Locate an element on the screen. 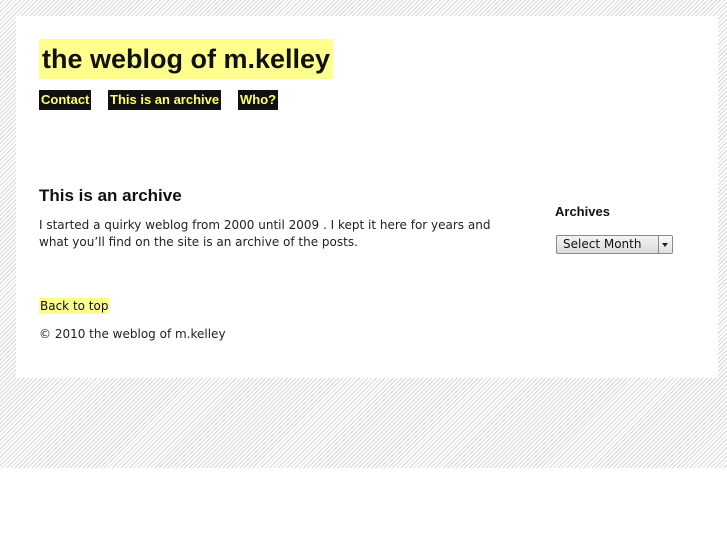 The image size is (727, 545). site-title: the weblog of m.kelley is located at coordinates (186, 59).